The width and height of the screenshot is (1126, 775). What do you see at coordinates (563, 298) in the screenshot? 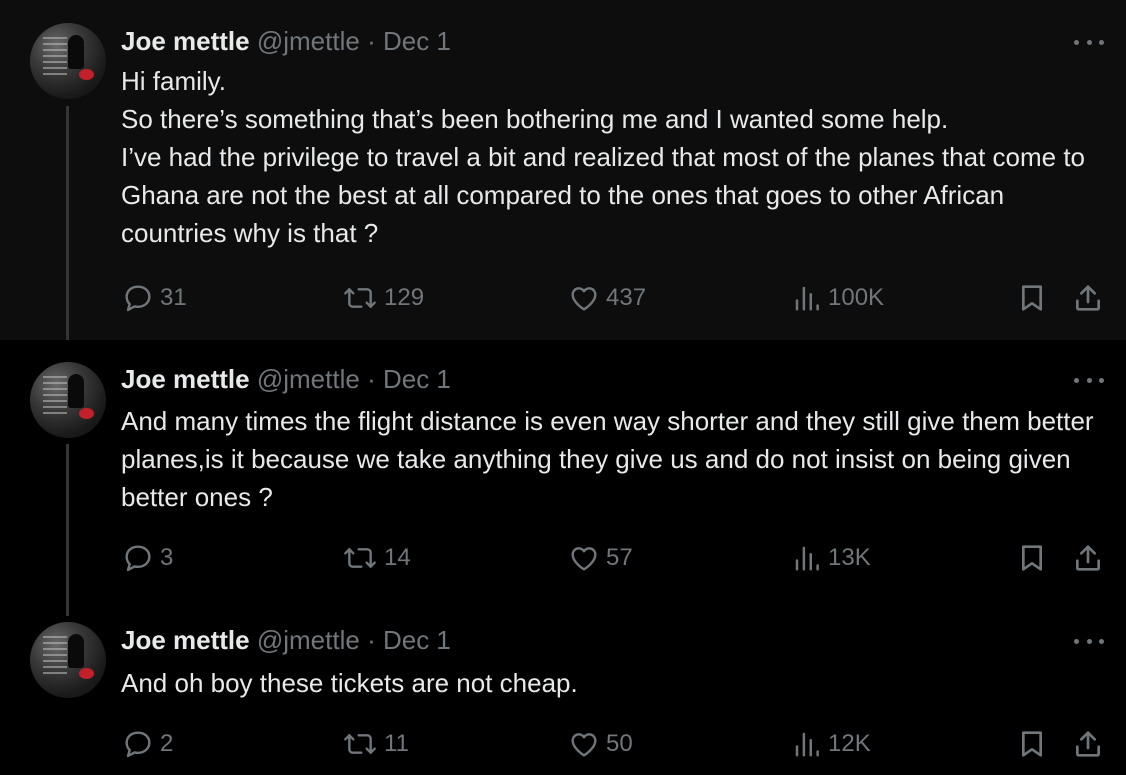
I see `tweet-actions: 31 129 437 100K` at bounding box center [563, 298].